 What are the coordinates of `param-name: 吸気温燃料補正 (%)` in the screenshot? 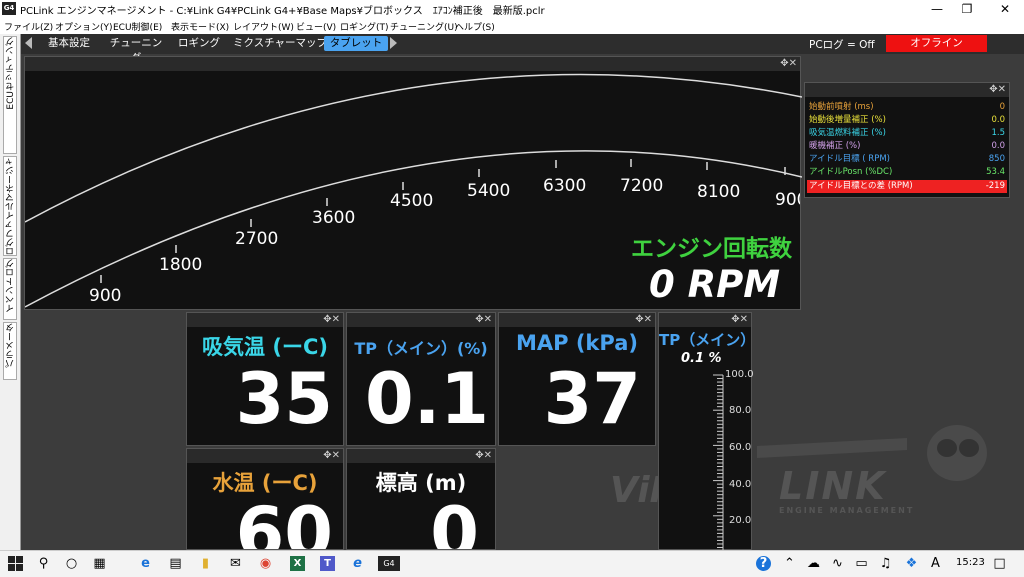 It's located at (847, 133).